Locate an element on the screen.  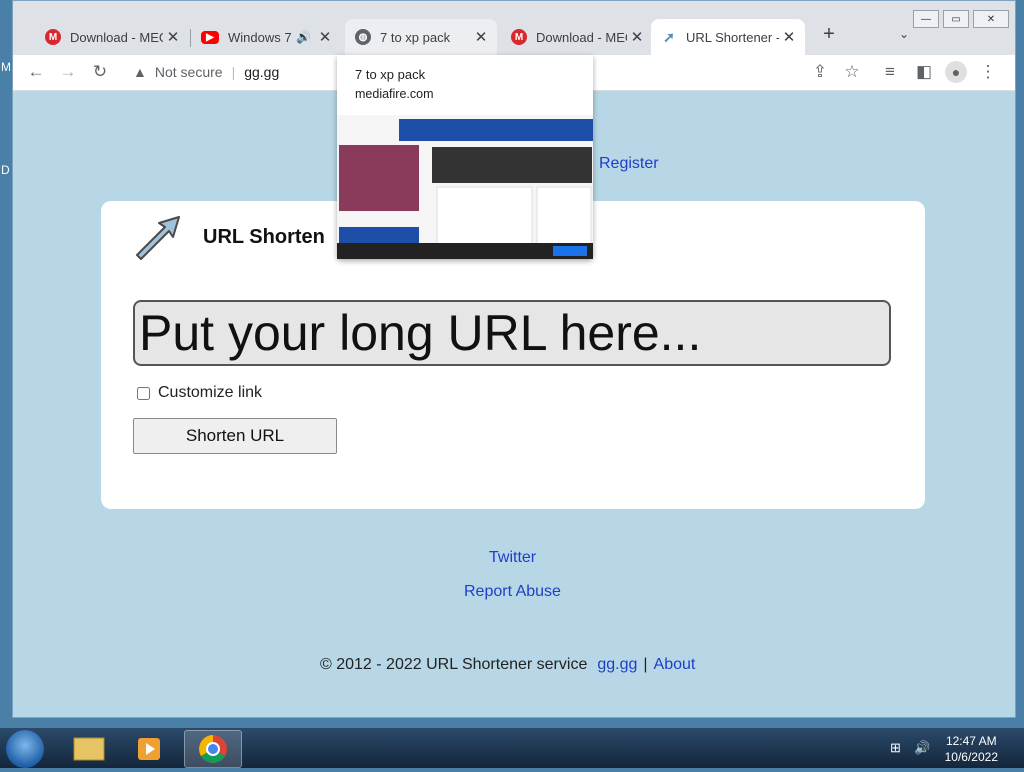
globe-icon: ◍ is located at coordinates (363, 37).